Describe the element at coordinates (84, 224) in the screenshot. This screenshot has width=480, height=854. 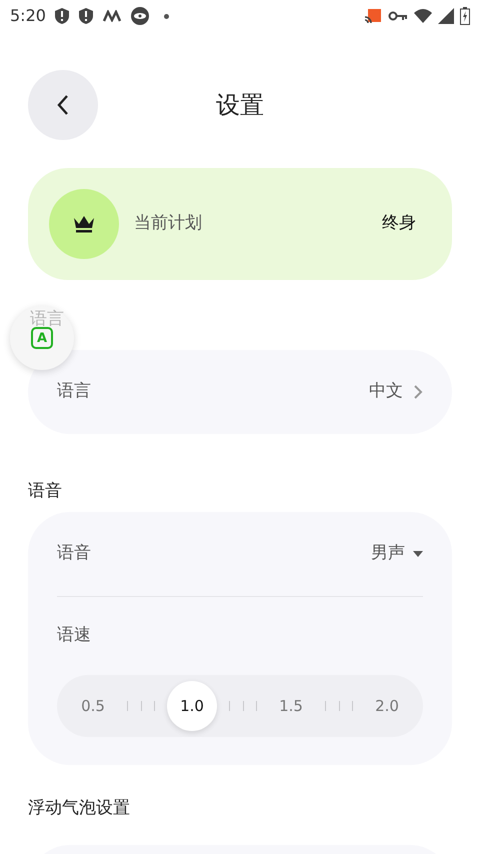
I see `crown-icon` at that location.